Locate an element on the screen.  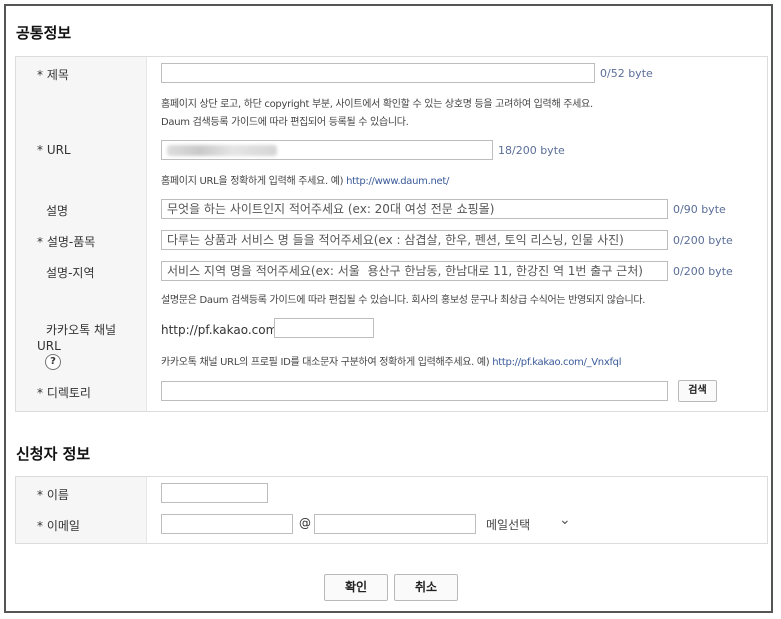
directory-label: * 디렉토리 is located at coordinates (64, 393).